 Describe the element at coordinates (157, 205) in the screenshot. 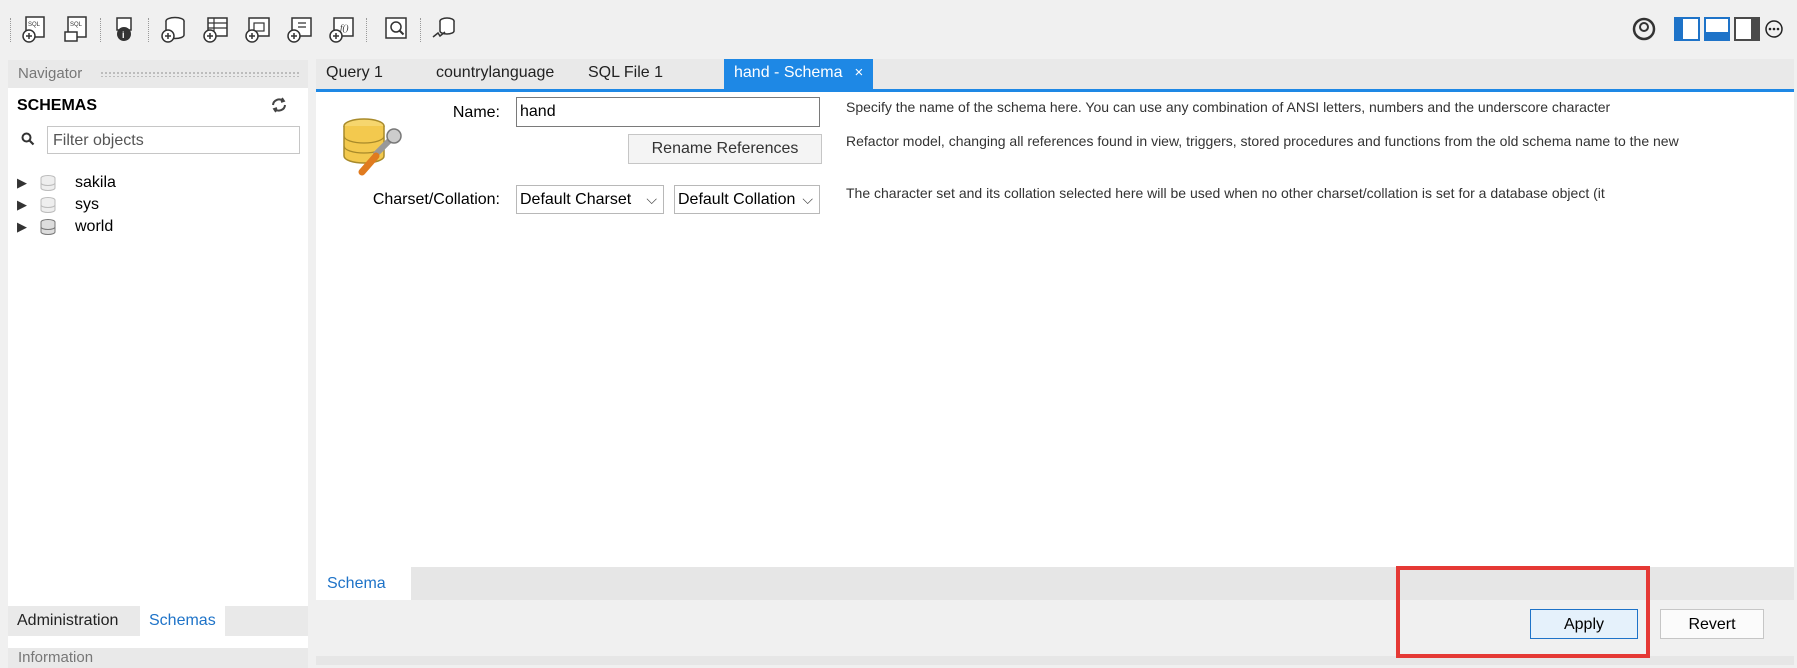

I see `schema-item-sys: ▶ sys` at that location.